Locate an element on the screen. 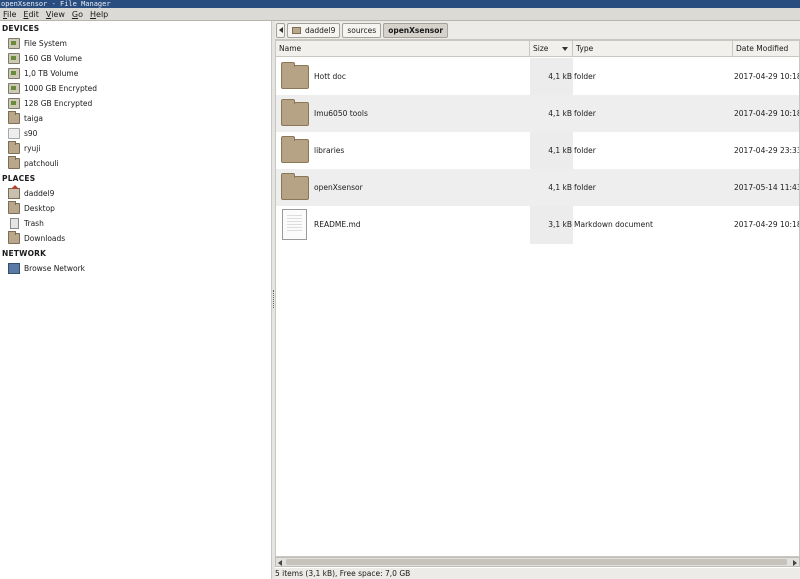  sort-descending-icon is located at coordinates (565, 49).